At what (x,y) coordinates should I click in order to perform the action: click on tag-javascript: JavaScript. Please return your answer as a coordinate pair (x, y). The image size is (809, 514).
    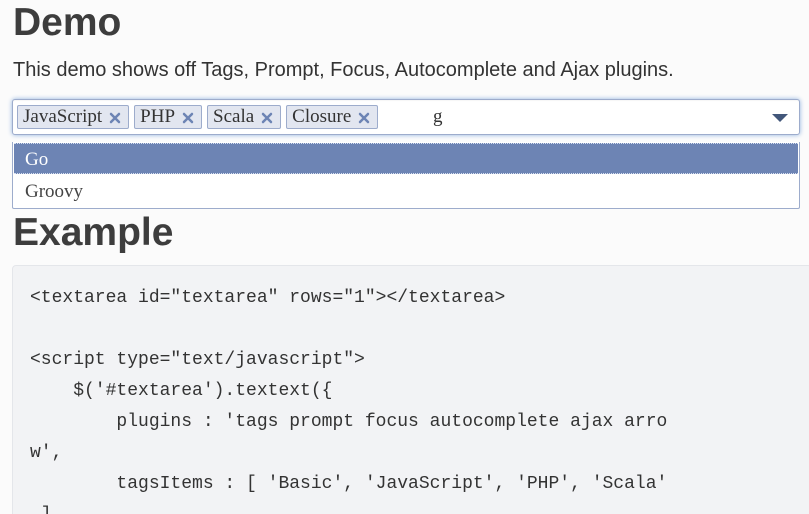
    Looking at the image, I should click on (73, 117).